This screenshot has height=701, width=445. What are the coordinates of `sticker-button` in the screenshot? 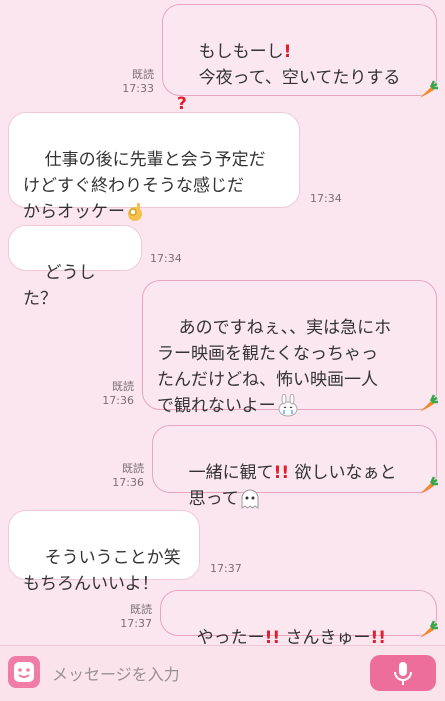 It's located at (24, 672).